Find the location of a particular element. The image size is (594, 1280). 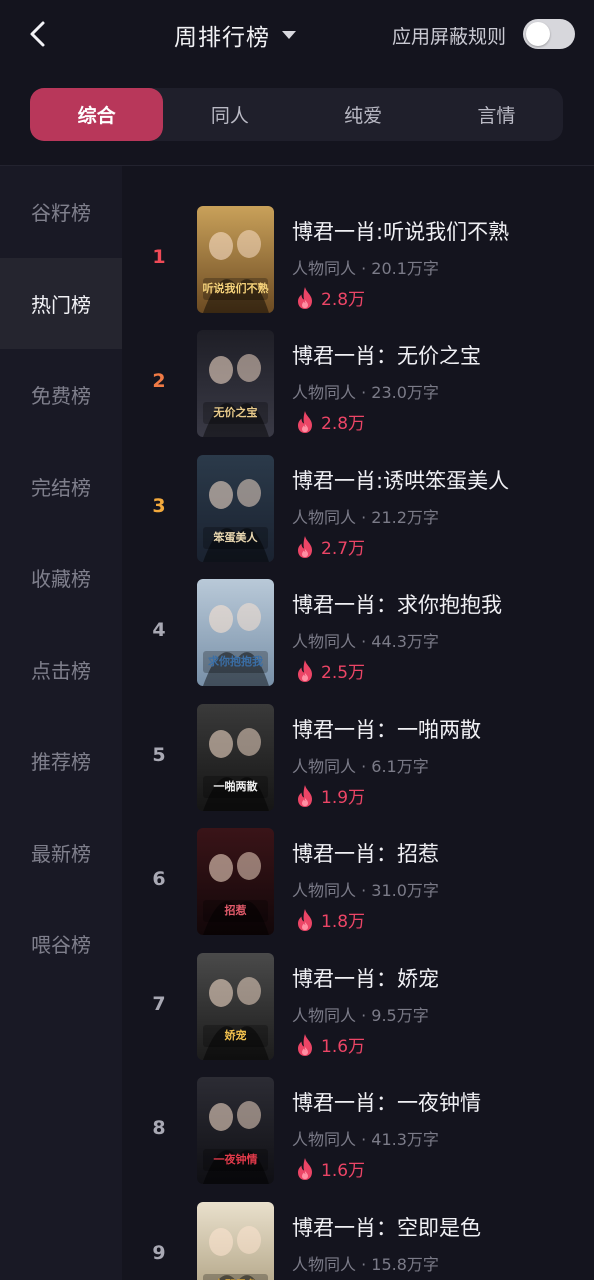

cover-title-text: 娇宠 is located at coordinates (235, 1035).